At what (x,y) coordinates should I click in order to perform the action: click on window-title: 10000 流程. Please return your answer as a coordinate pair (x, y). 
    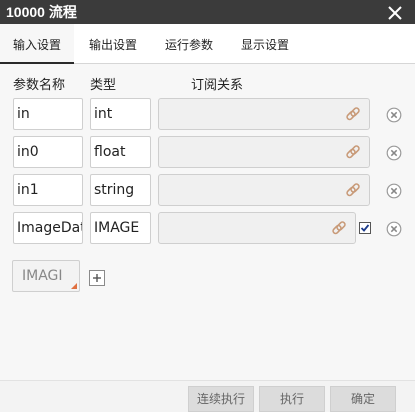
    Looking at the image, I should click on (41, 12).